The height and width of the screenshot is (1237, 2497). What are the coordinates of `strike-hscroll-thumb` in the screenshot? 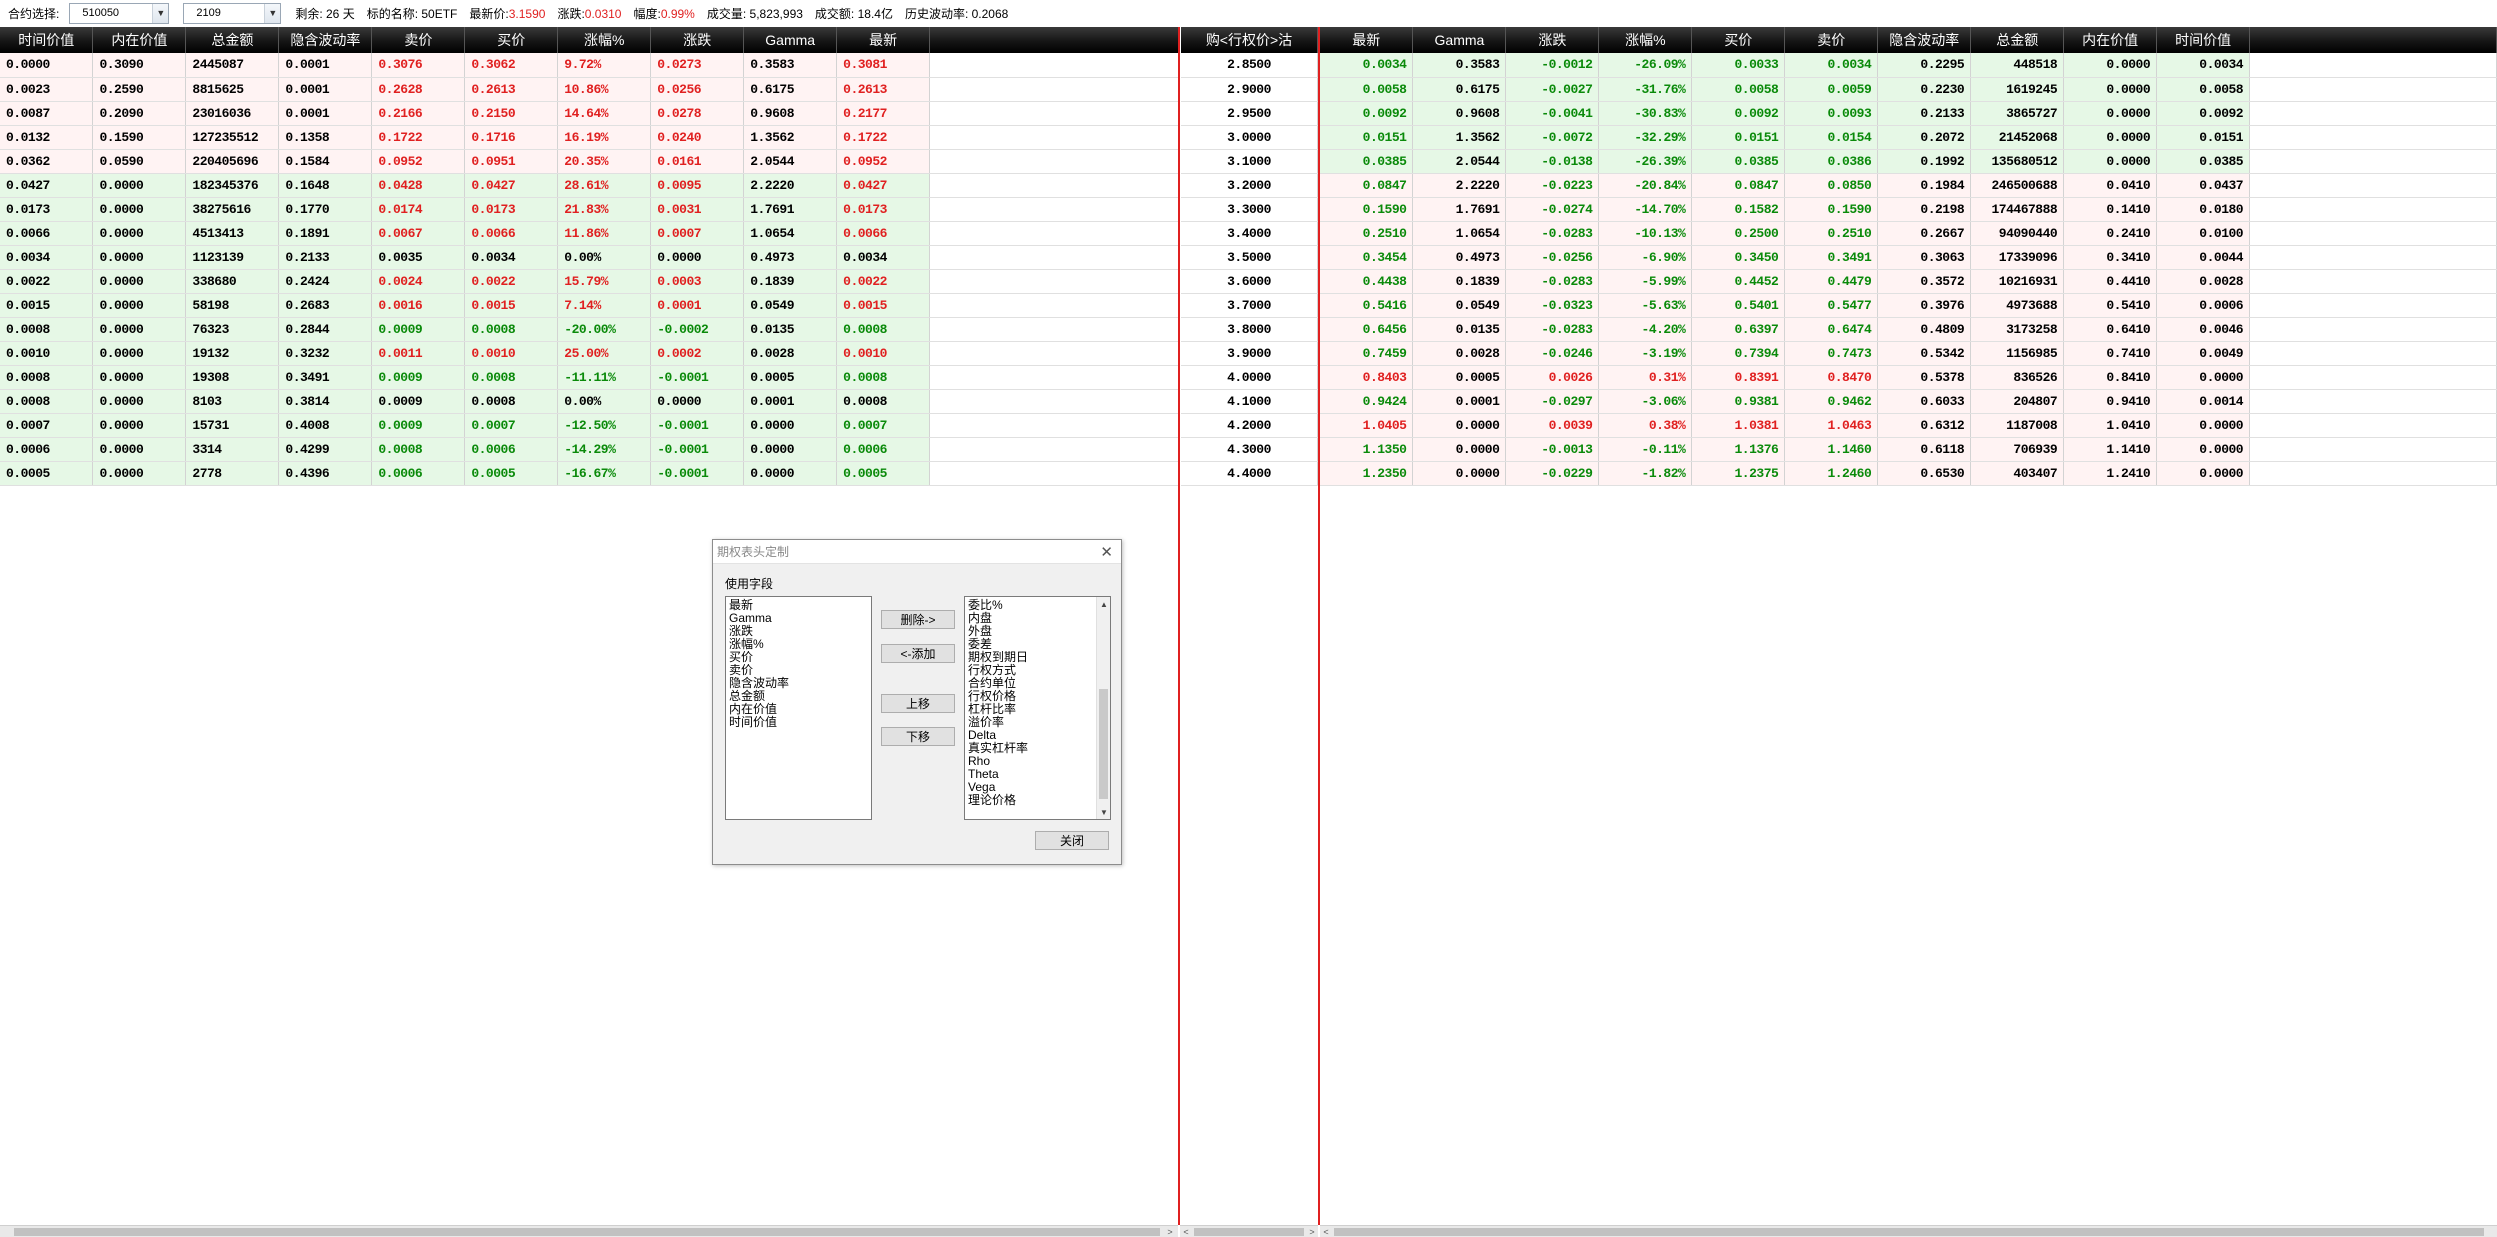 It's located at (1249, 1232).